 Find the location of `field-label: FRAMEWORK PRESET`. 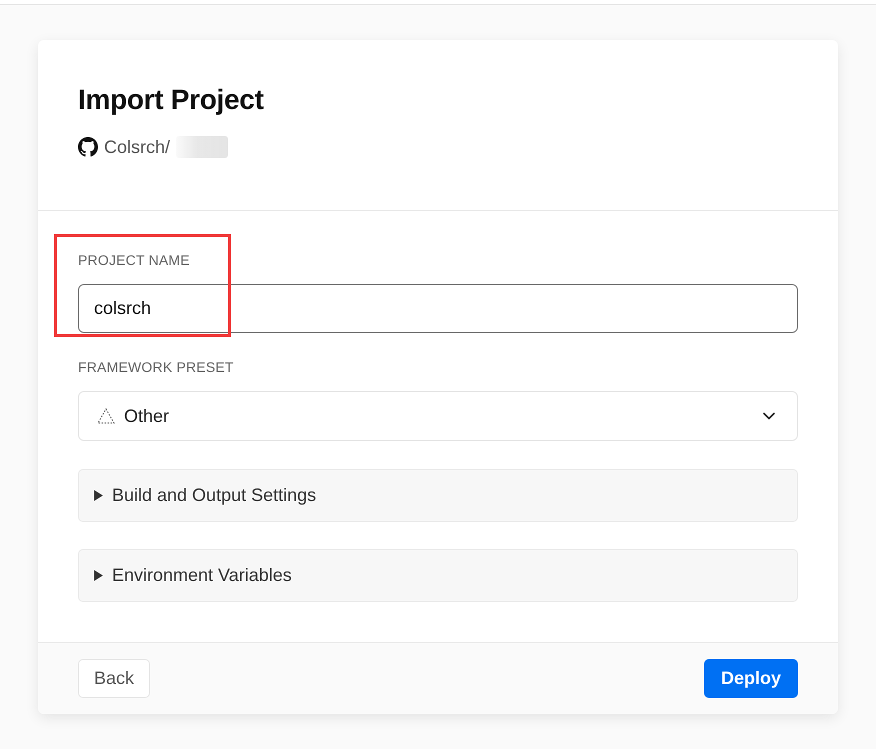

field-label: FRAMEWORK PRESET is located at coordinates (156, 367).